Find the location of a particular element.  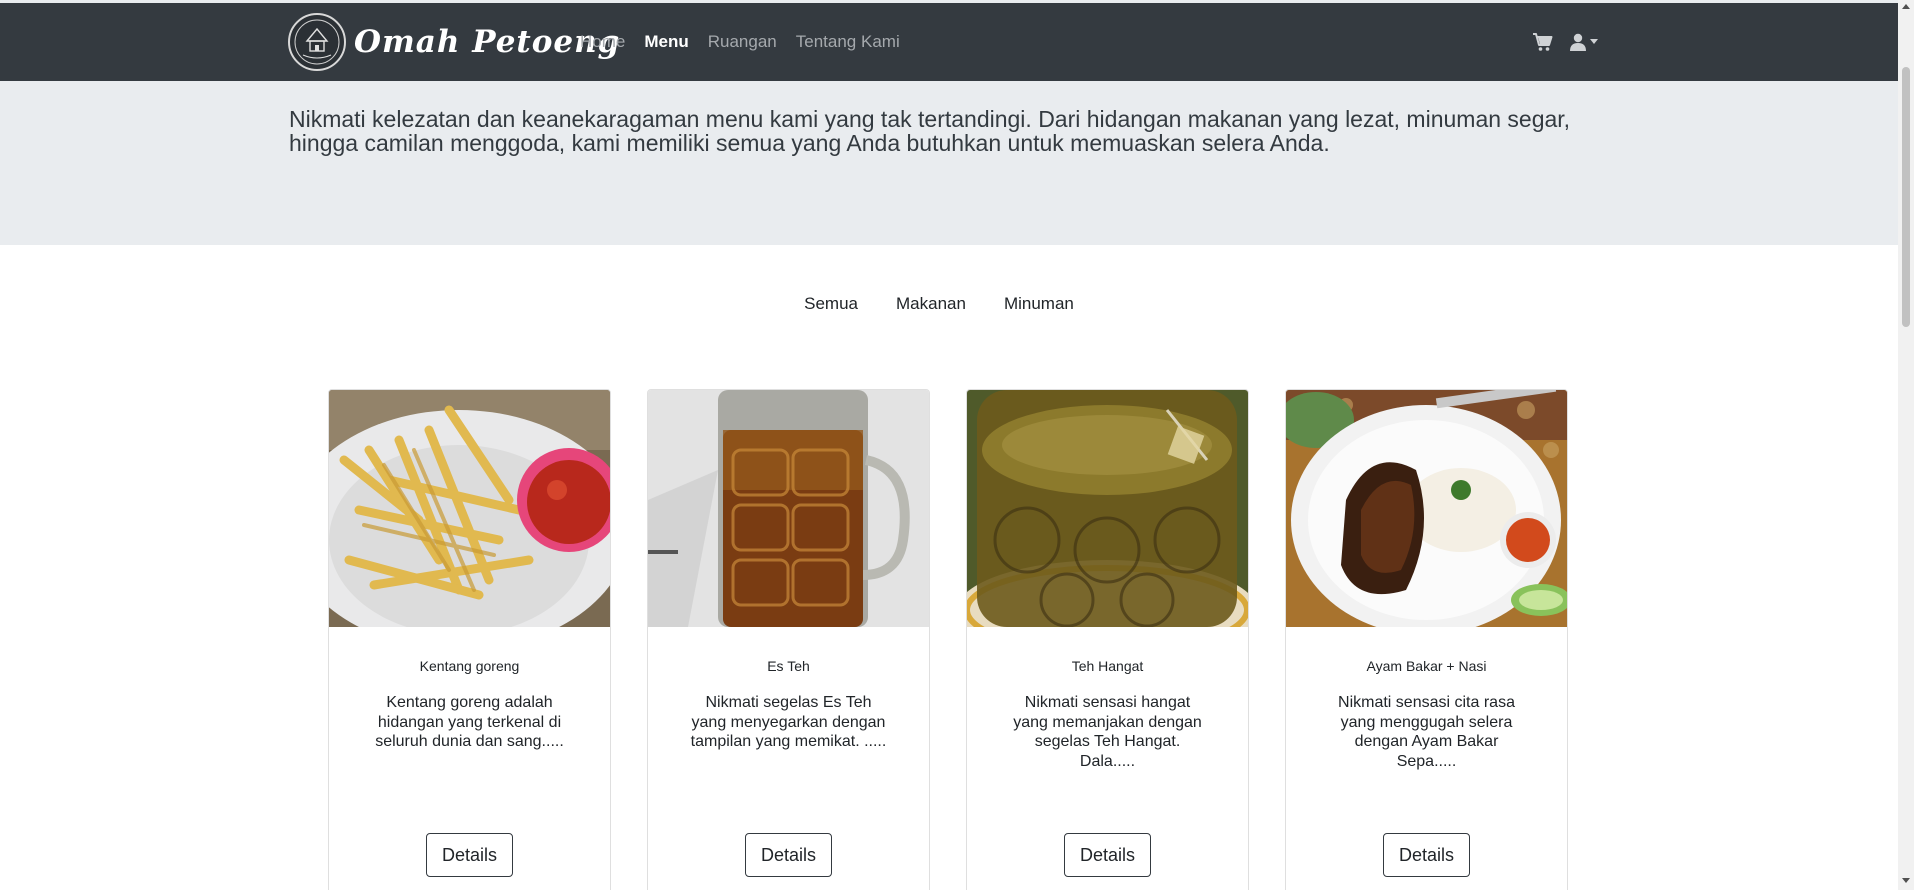

card-title: Kentang goreng is located at coordinates (469, 666).